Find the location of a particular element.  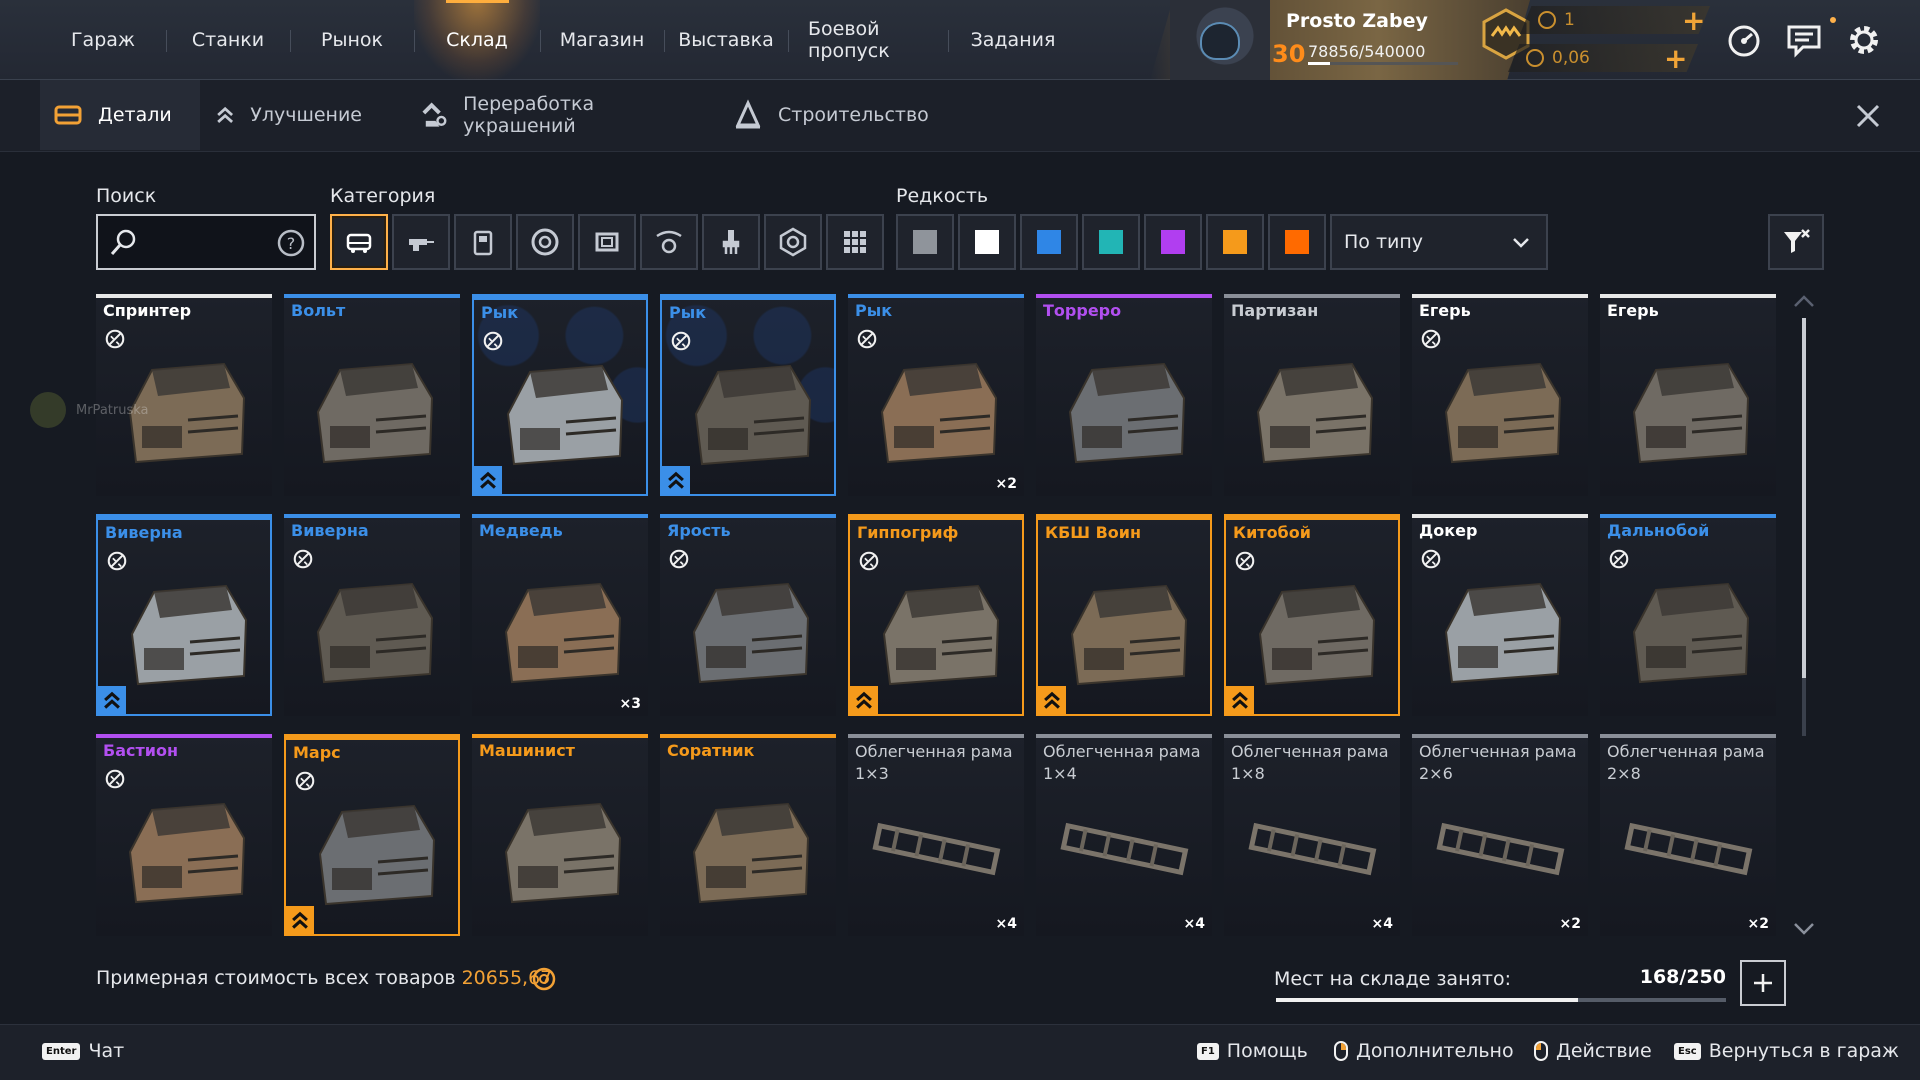

add-coins-button: + is located at coordinates (1693, 20).